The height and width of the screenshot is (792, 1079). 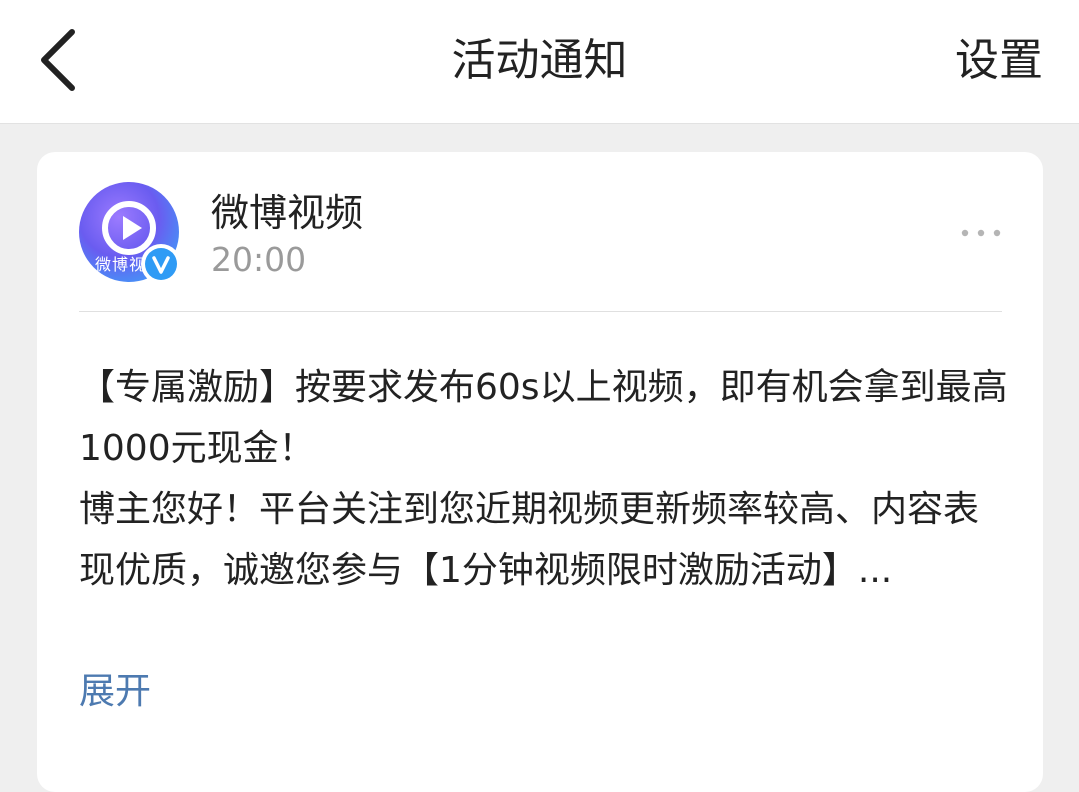 I want to click on message-paragraph-headline: 【专属激励】按要求发布60s以上视频，即有机会拿到最高1000元现金！, so click(x=543, y=418).